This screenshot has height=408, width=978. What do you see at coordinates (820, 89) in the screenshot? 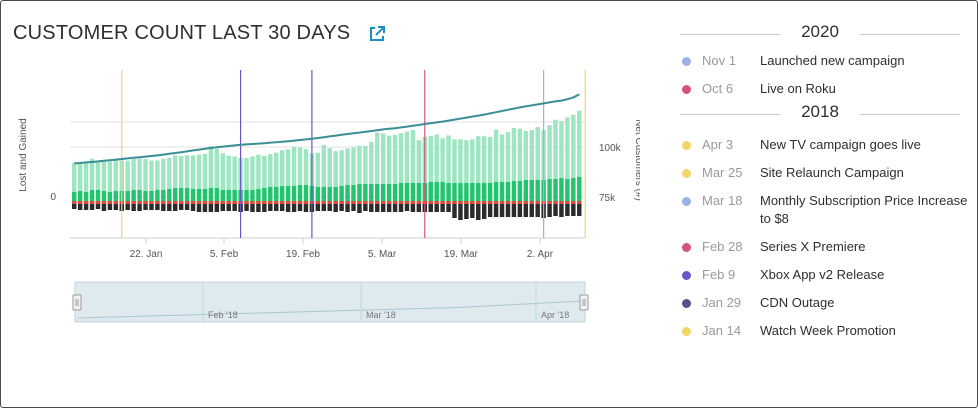
I see `event-item: Oct 6 Live on Roku` at bounding box center [820, 89].